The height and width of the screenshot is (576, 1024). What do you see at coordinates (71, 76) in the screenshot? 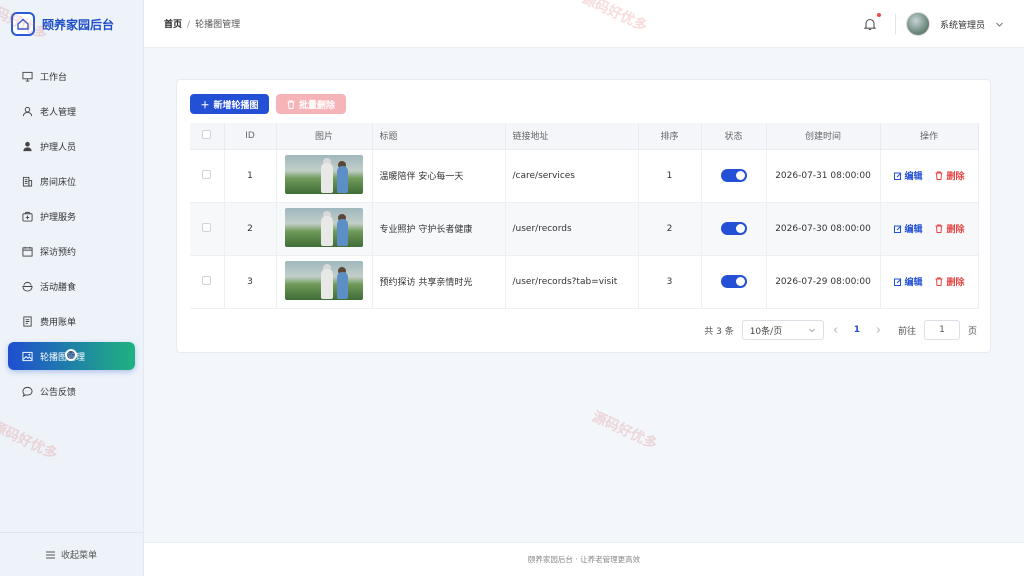
I see `sidebar-item-dashboard: 工作台` at bounding box center [71, 76].